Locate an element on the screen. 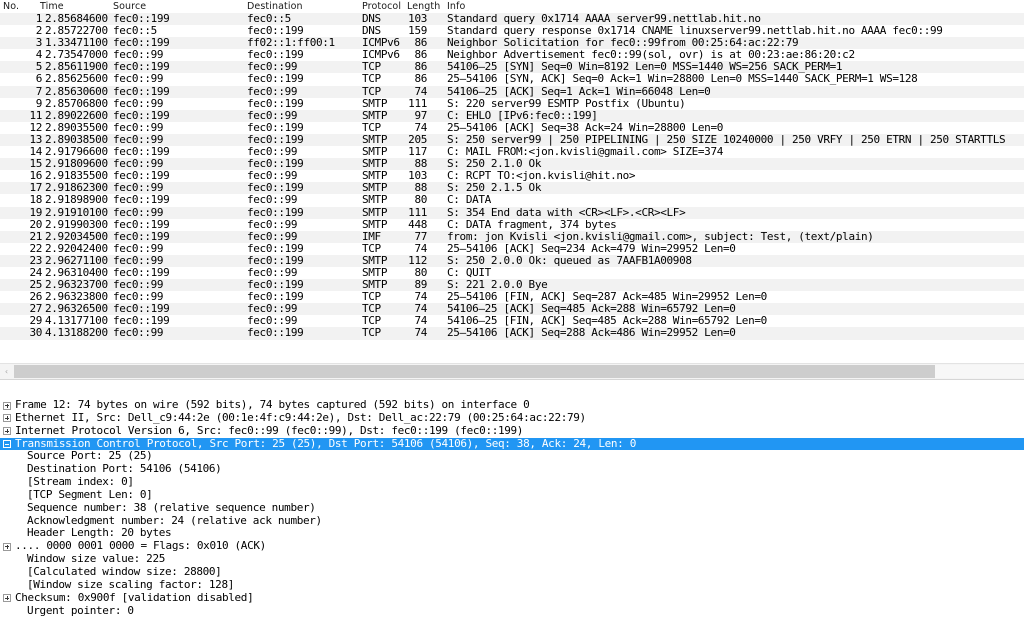 This screenshot has height=620, width=1024. packet-time: 2.85625600 is located at coordinates (76, 79).